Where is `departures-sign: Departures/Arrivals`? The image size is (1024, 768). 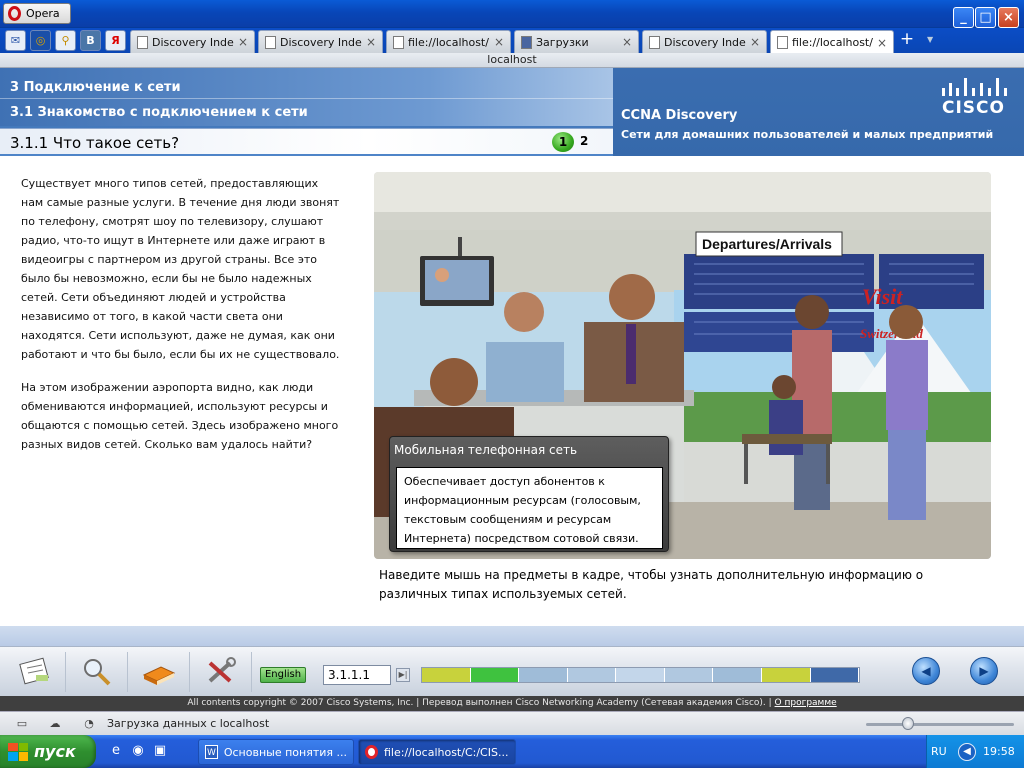
departures-sign: Departures/Arrivals is located at coordinates (767, 244).